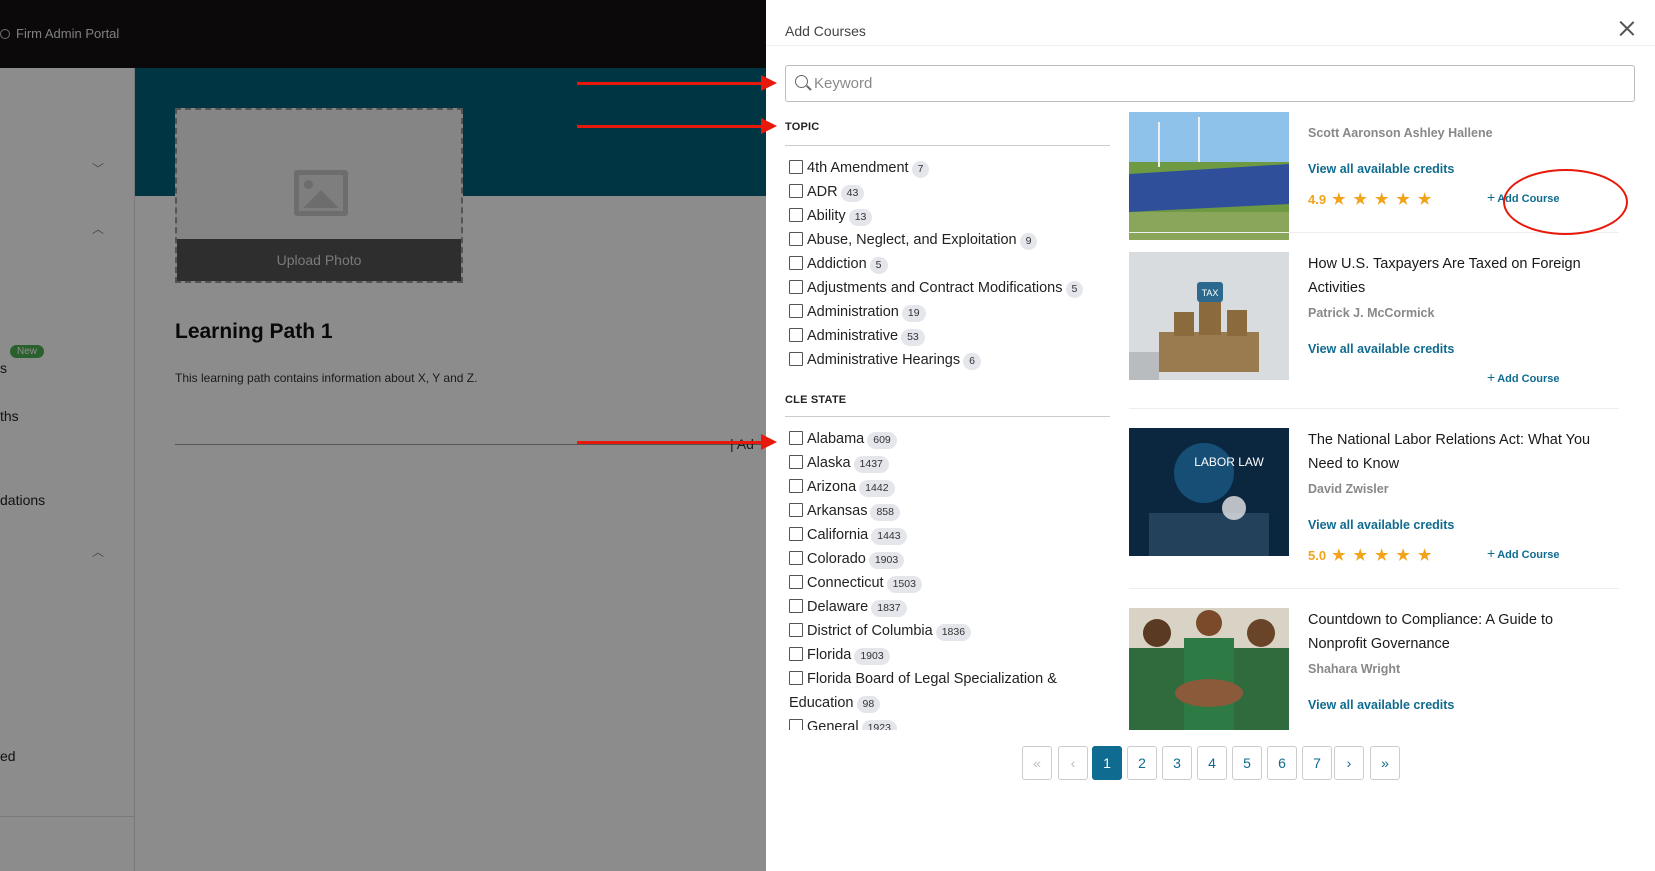 The width and height of the screenshot is (1655, 871). I want to click on filter-option: Connecticut 1503, so click(949, 583).